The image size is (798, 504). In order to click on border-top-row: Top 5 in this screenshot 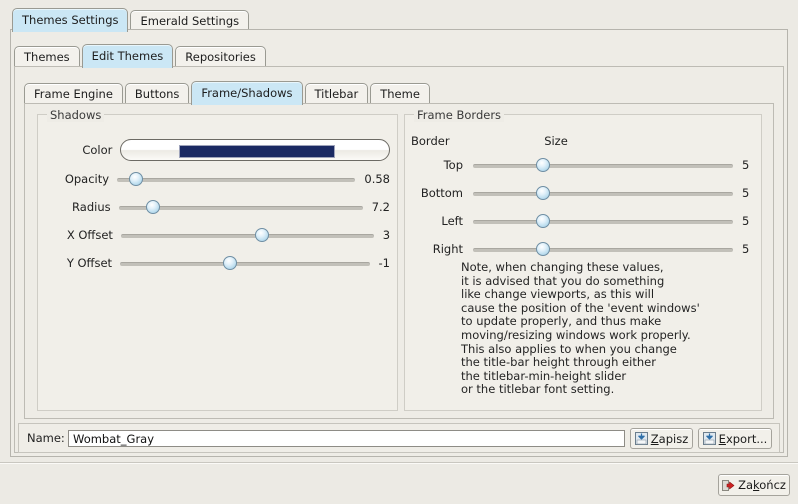, I will do `click(581, 165)`.